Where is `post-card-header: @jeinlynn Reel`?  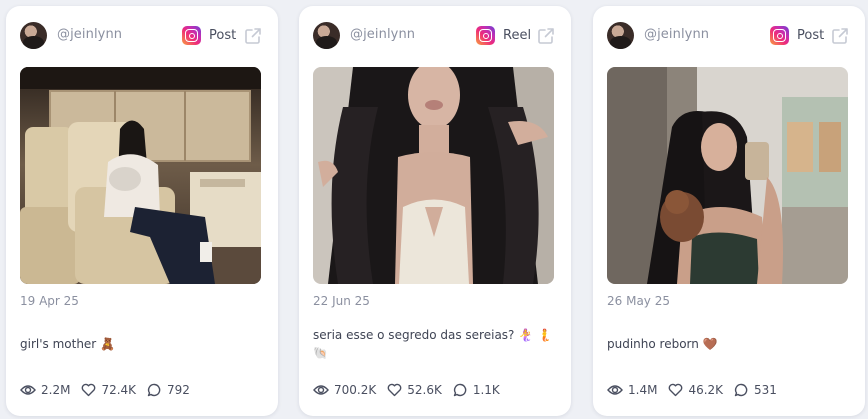 post-card-header: @jeinlynn Reel is located at coordinates (435, 36).